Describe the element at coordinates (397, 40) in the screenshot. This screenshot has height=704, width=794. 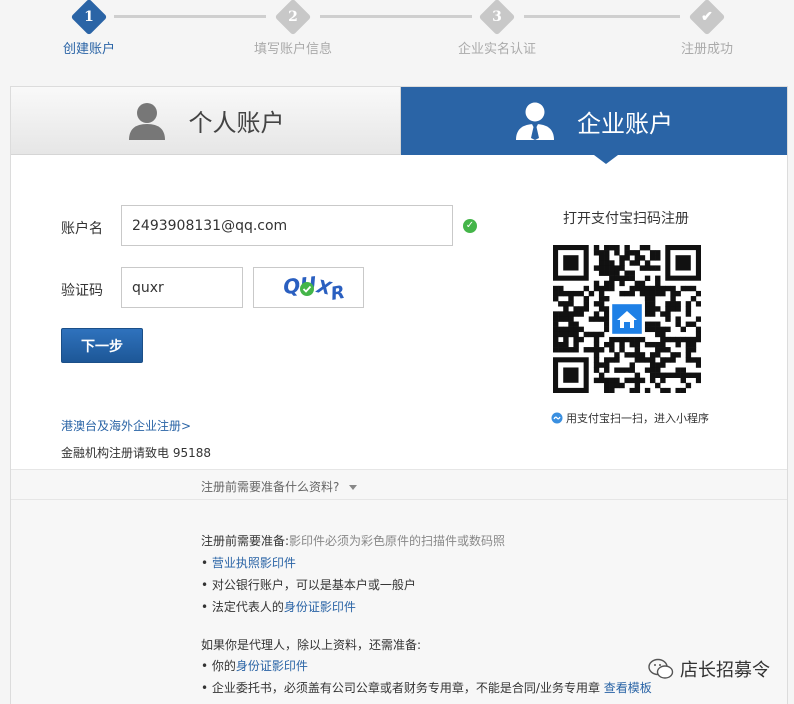
I see `registration-stepper: 1 创建账户 2 填写账户信息 3 企业实名认证 ✔ 注册成功` at that location.